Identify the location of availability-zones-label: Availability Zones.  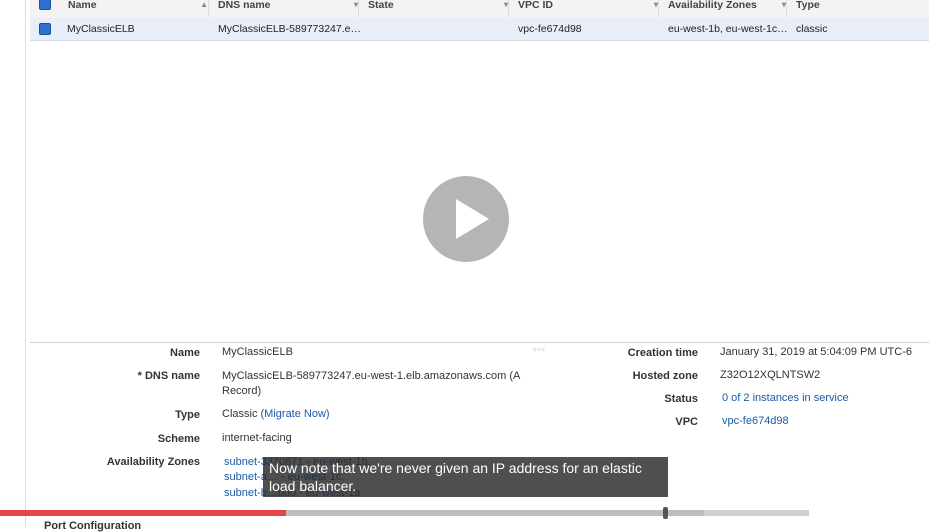
(153, 462).